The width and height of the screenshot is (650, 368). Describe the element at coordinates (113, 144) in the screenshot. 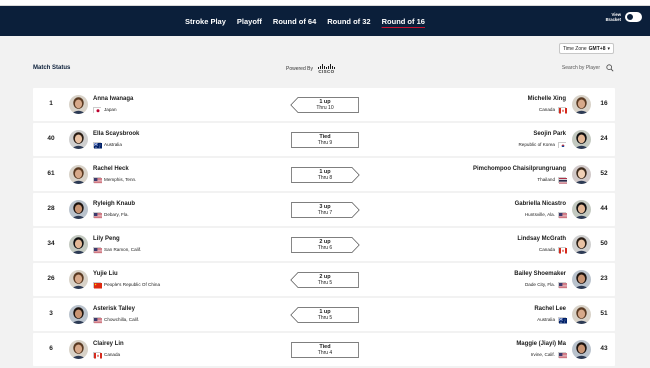

I see `left-player-location-text: Australia` at that location.